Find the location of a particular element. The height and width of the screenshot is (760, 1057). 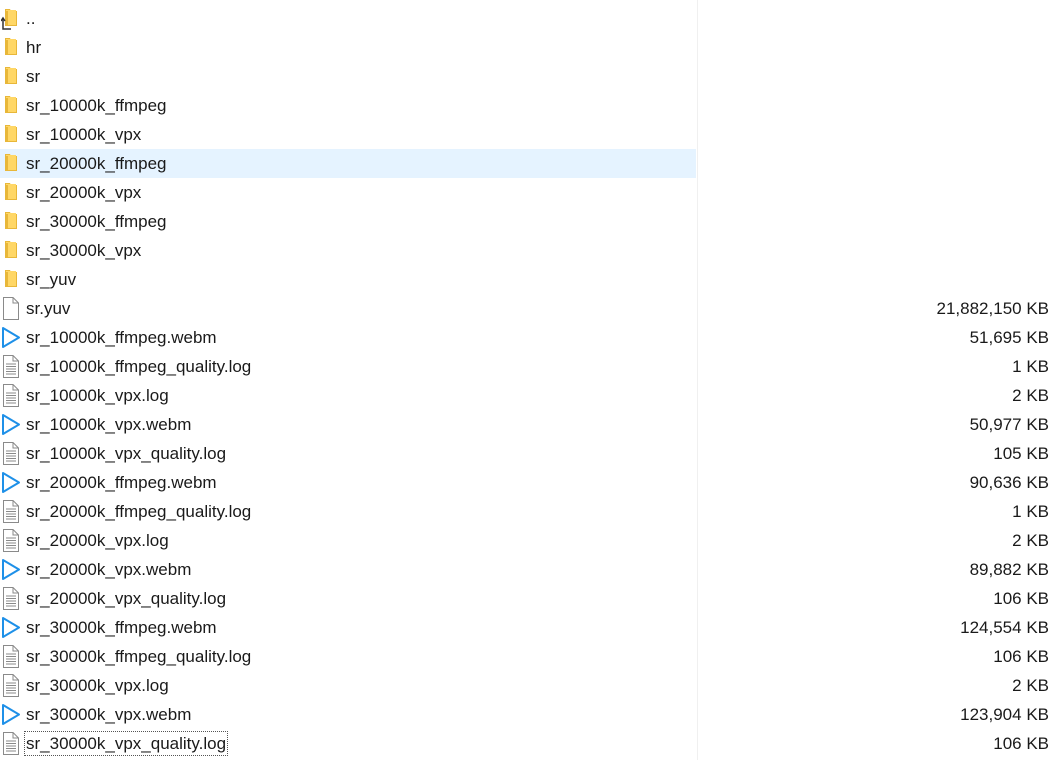

folder-row: sr_20000k_vpx is located at coordinates (528, 192).